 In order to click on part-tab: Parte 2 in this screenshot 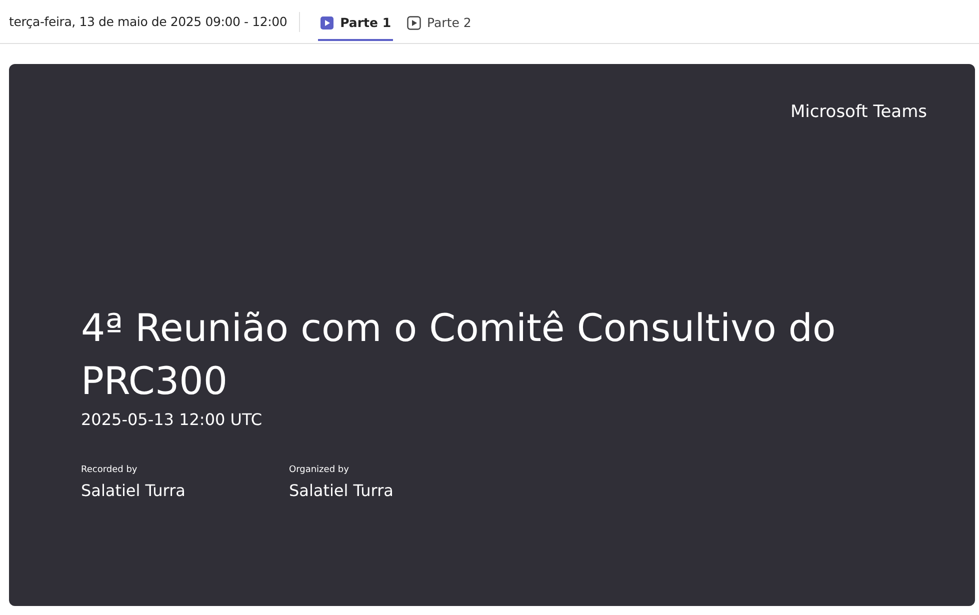, I will do `click(439, 22)`.